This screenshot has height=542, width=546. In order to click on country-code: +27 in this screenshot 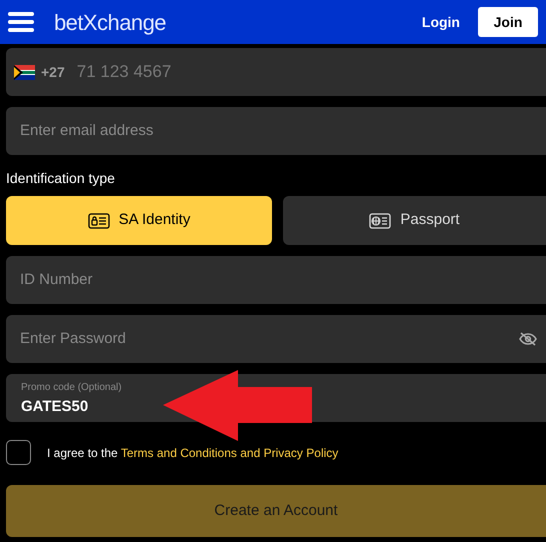, I will do `click(53, 72)`.